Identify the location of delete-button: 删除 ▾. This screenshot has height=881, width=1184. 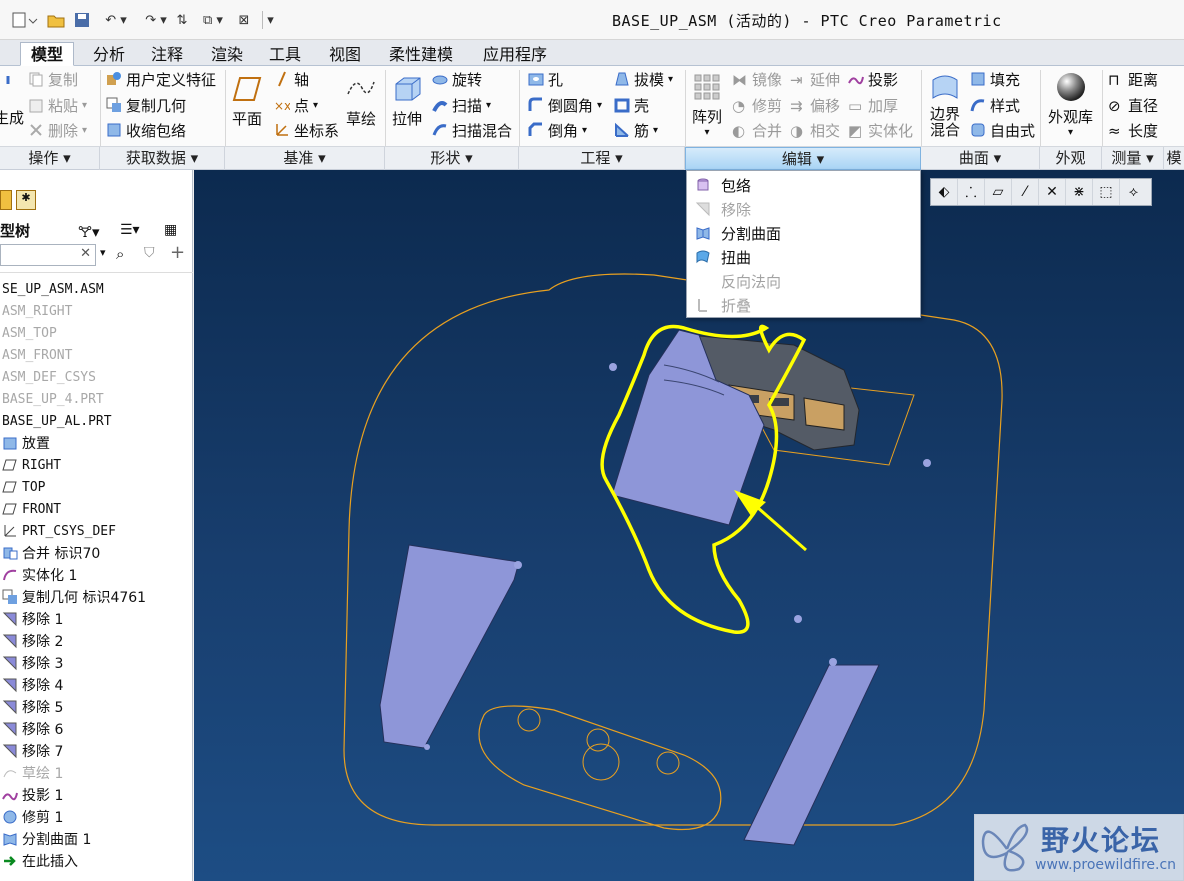
(57, 130).